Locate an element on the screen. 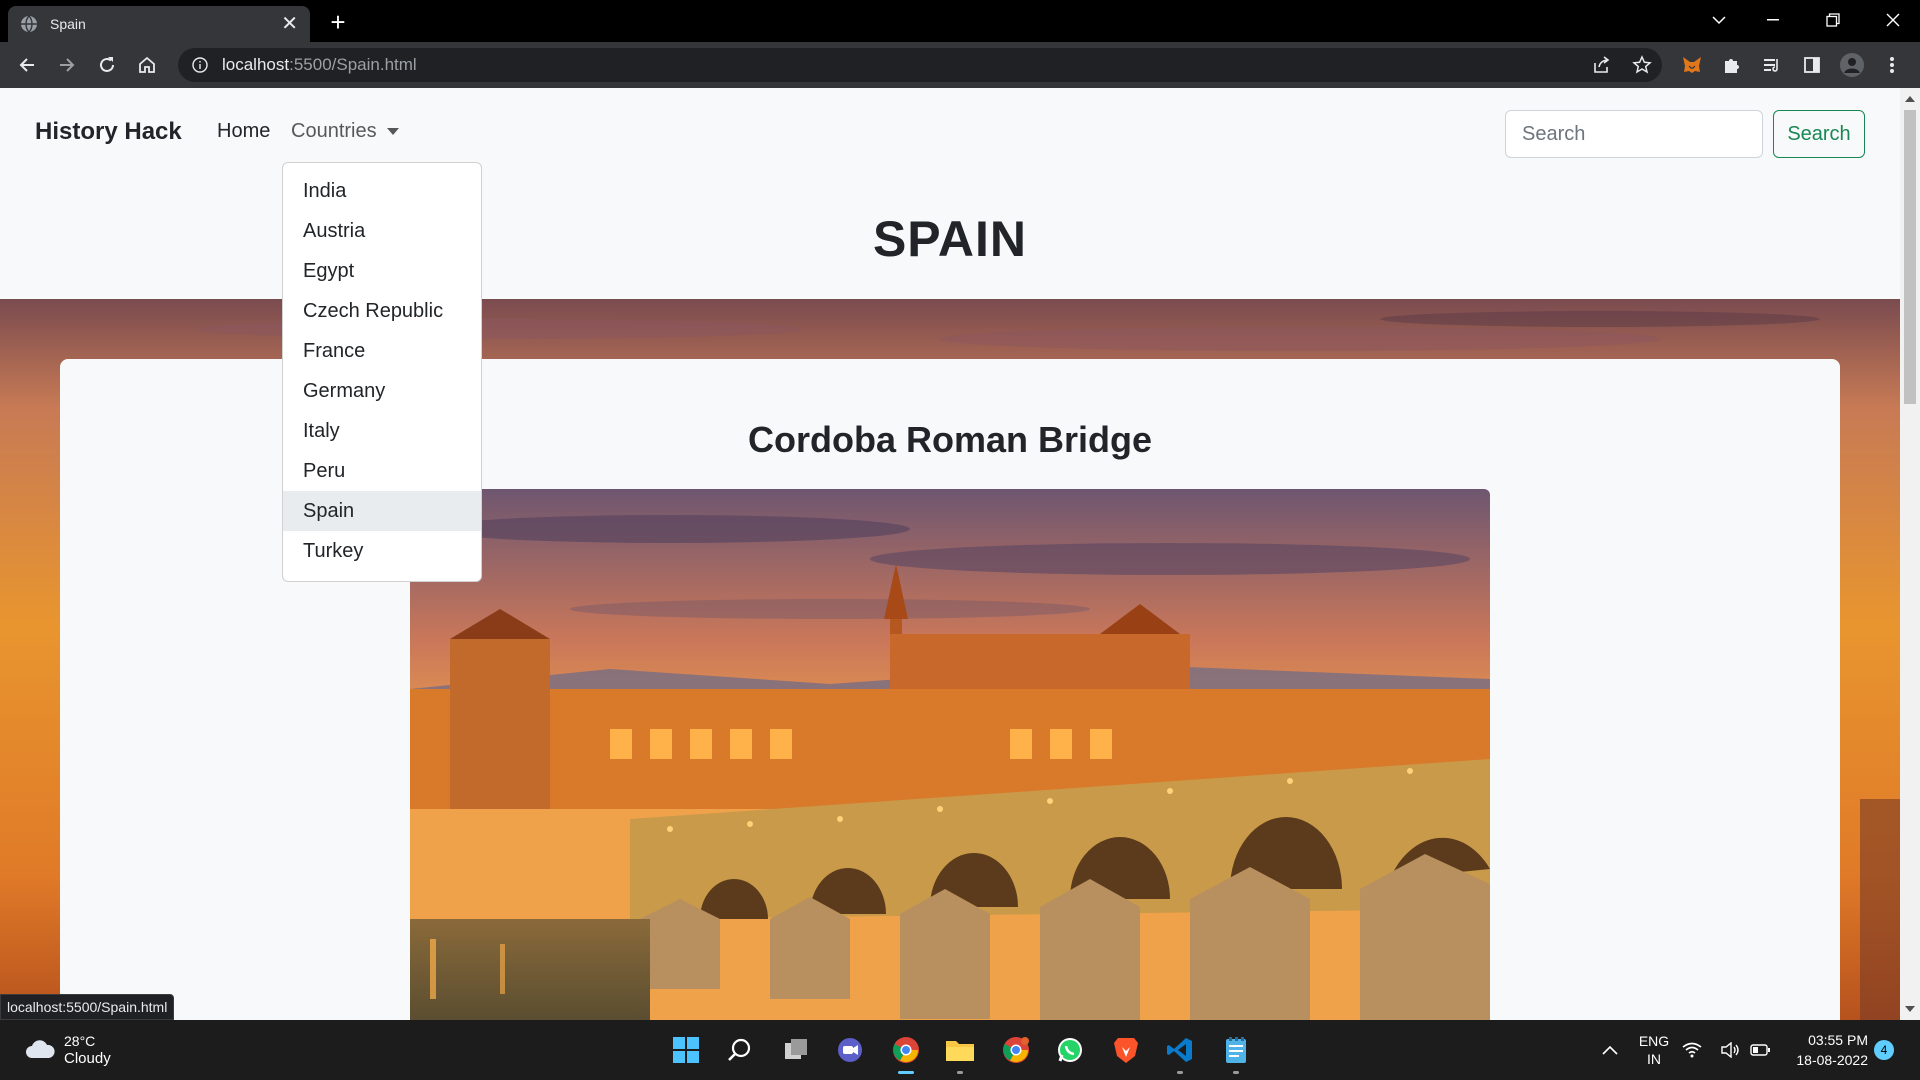 This screenshot has height=1080, width=1920. page-scrollbar is located at coordinates (1910, 554).